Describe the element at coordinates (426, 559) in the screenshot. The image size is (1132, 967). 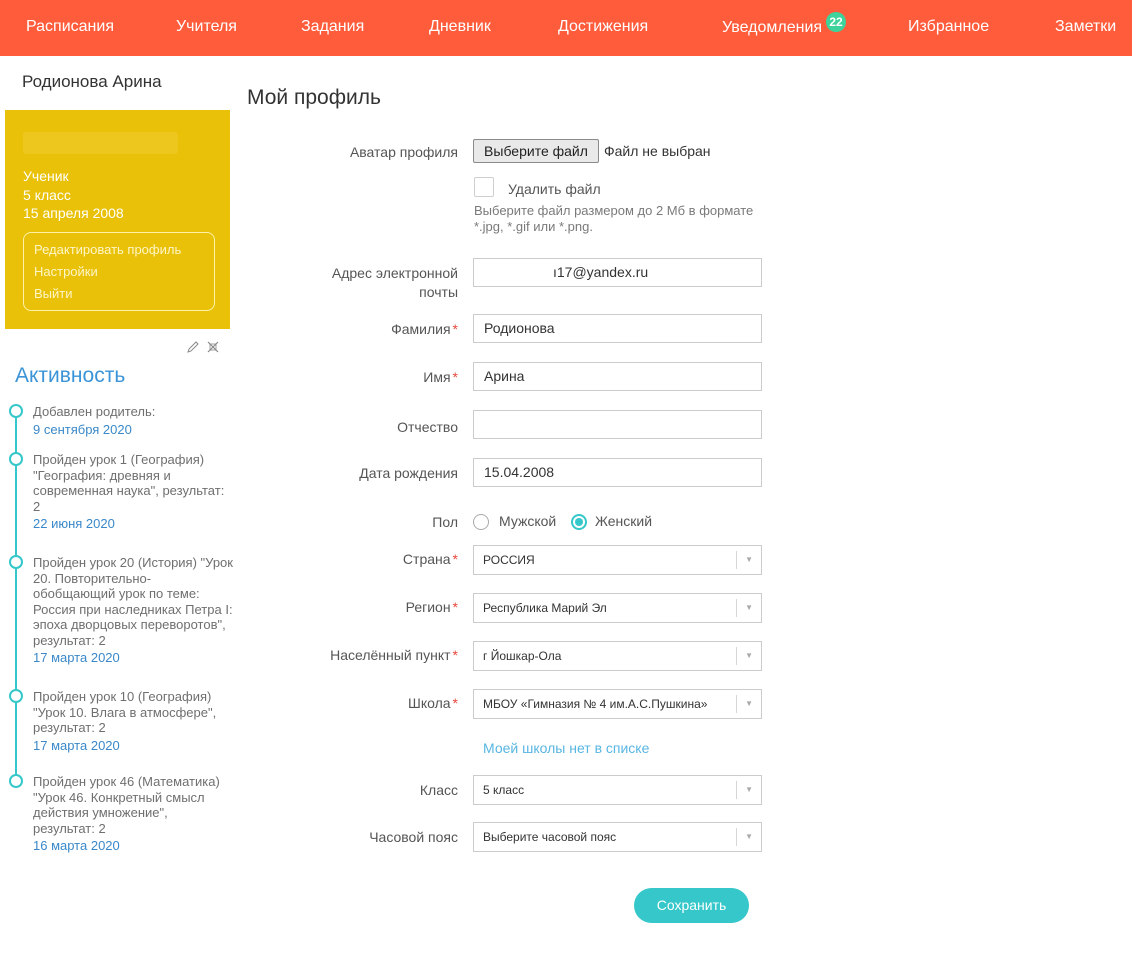
I see `country-label-text: Страна` at that location.